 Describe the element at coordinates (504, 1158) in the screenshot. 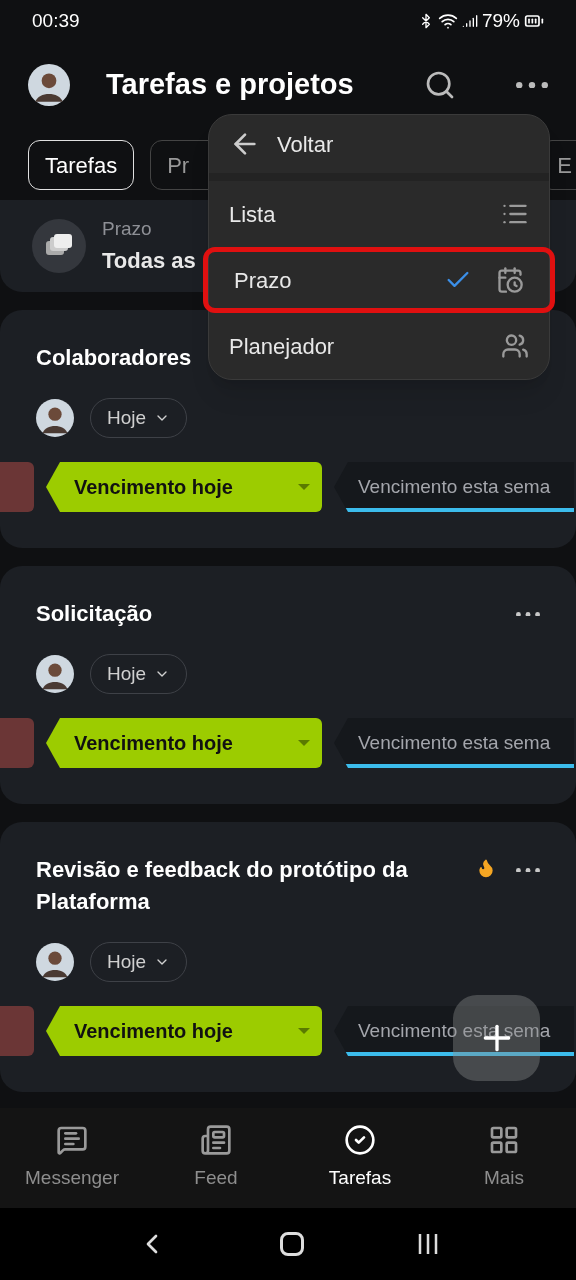

I see `nav-tab: Mais` at that location.